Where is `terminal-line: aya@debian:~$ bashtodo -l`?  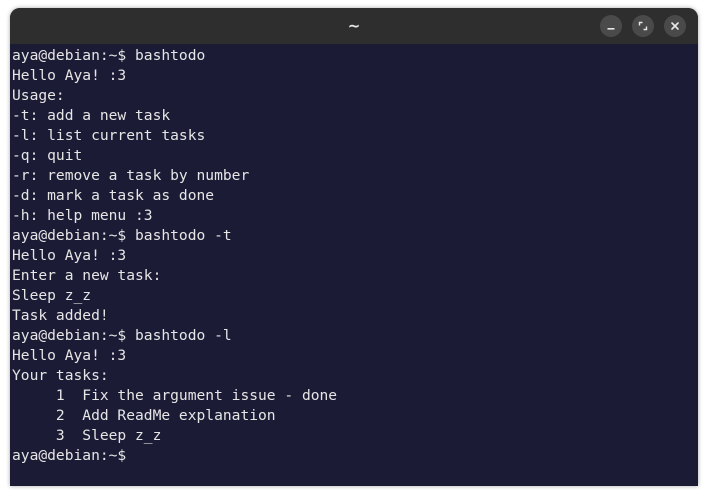 terminal-line: aya@debian:~$ bashtodo -l is located at coordinates (122, 335).